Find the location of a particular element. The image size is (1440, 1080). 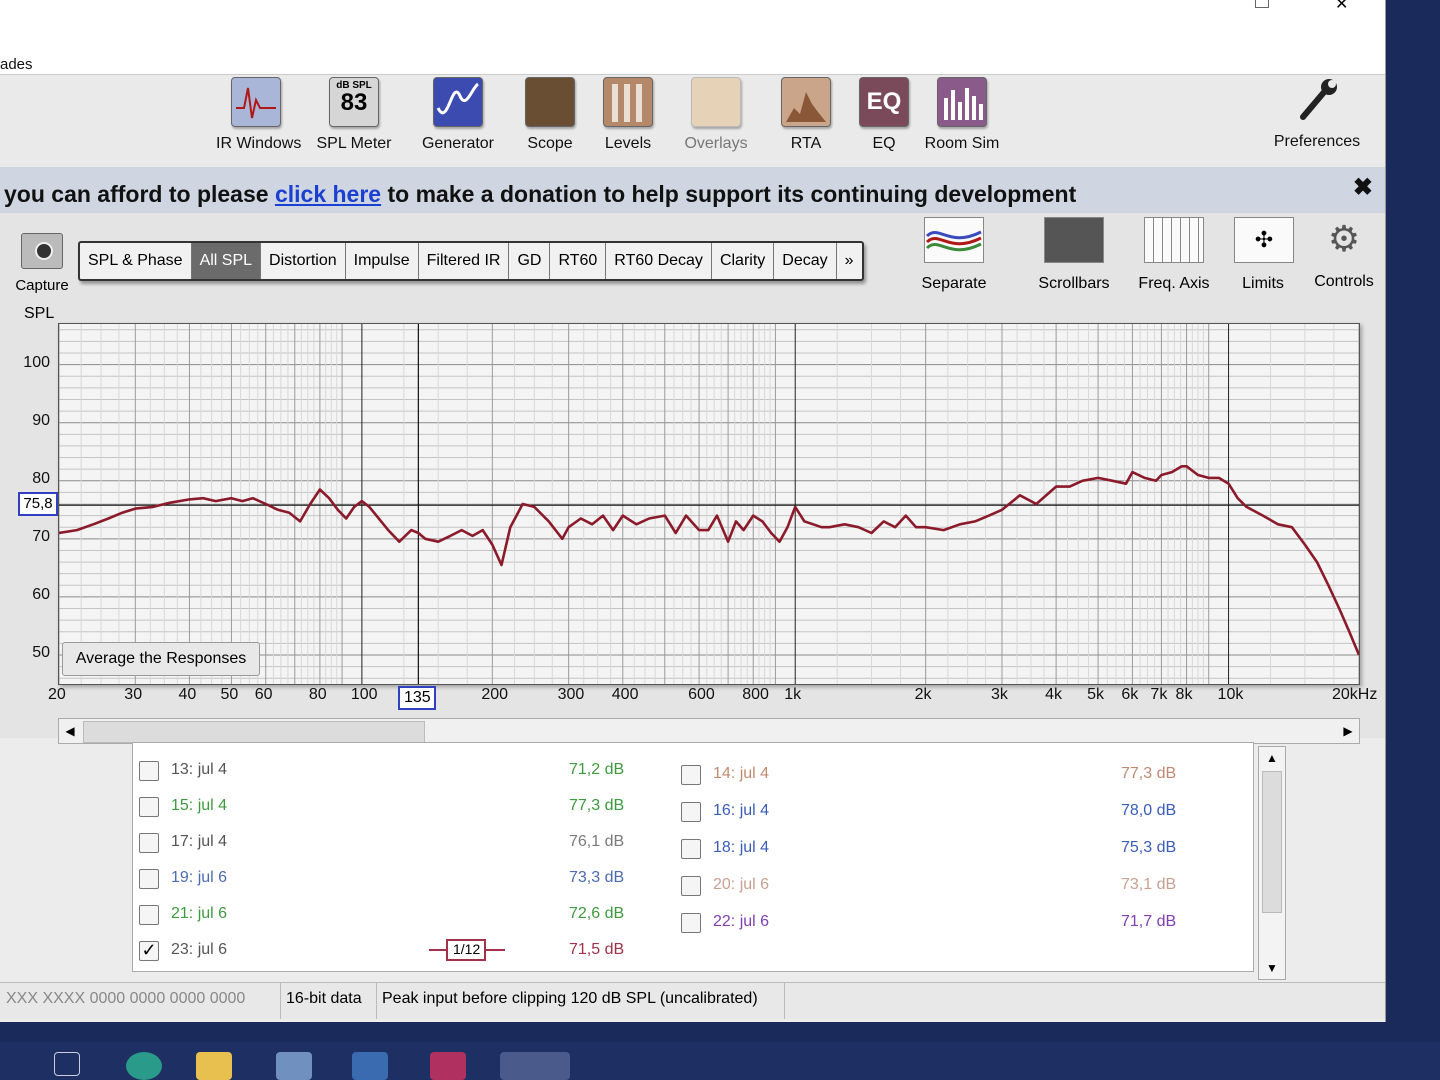

tab-4: Filtered IR is located at coordinates (464, 261).